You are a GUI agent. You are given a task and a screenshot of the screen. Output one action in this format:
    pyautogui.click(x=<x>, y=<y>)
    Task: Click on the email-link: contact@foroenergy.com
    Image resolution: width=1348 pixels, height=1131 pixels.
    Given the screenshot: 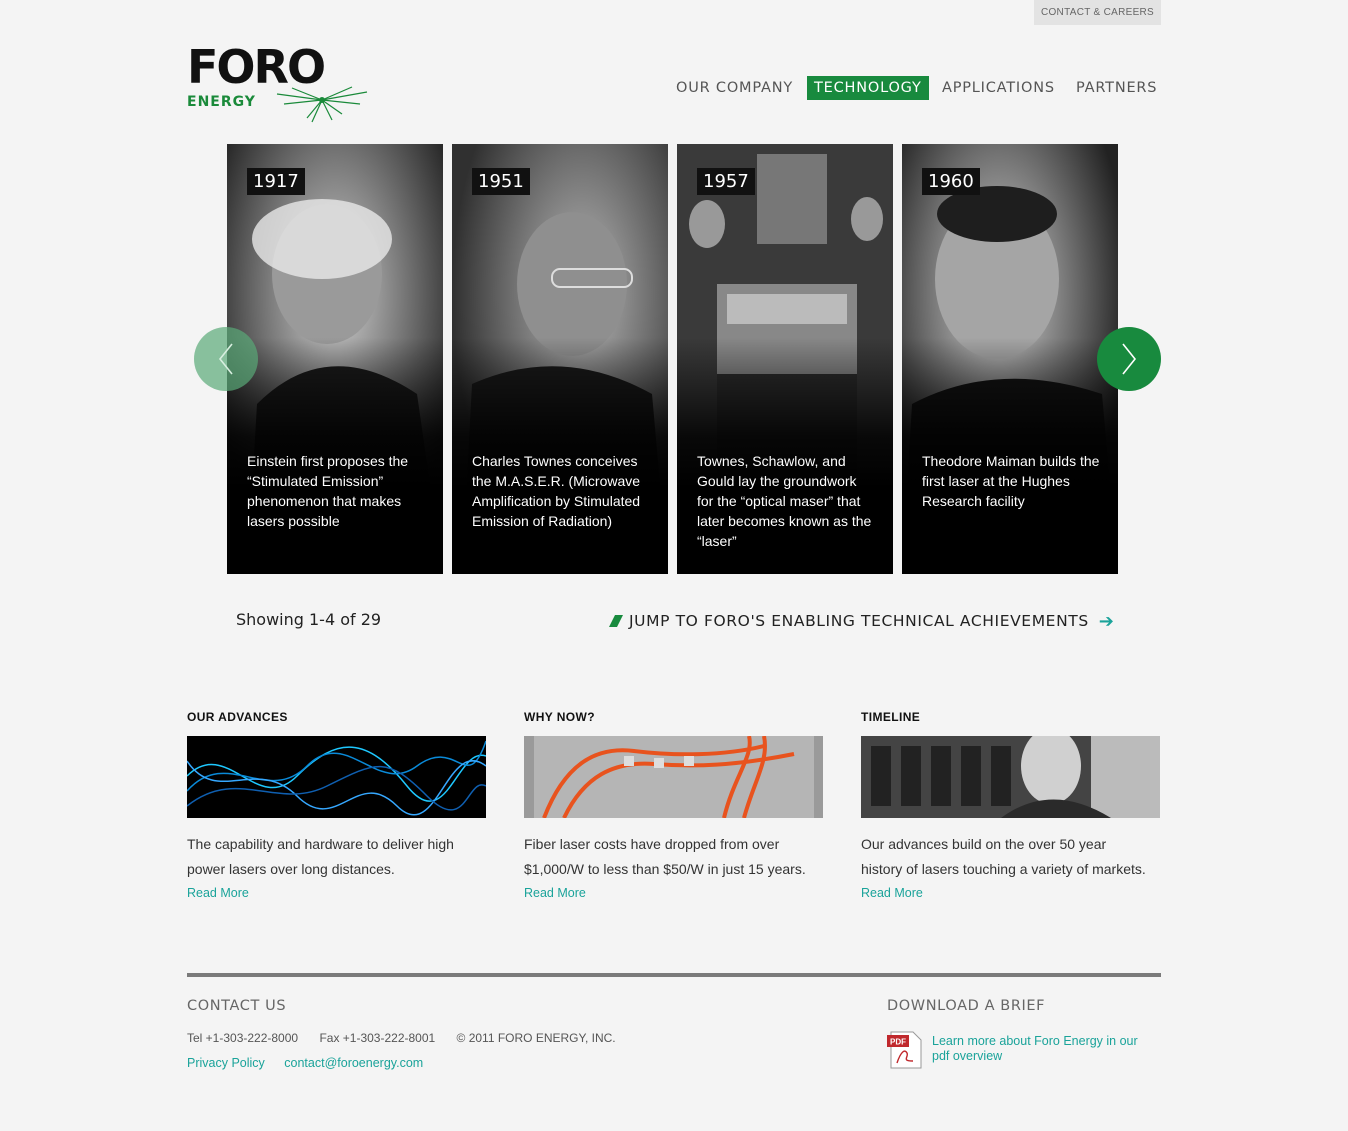 What is the action you would take?
    pyautogui.click(x=353, y=1063)
    